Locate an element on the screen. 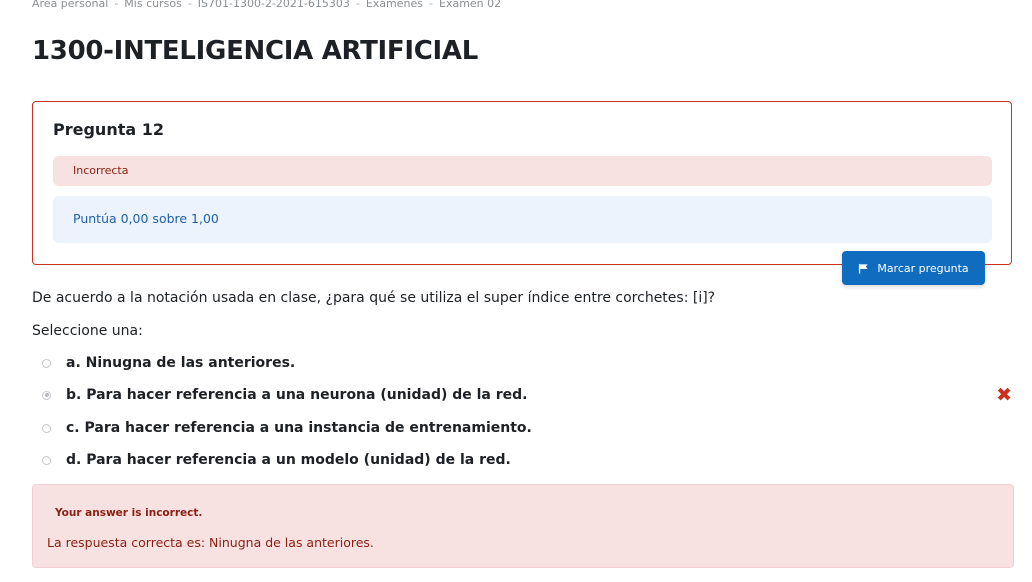 The height and width of the screenshot is (582, 1032). question-state-badge: Incorrecta is located at coordinates (522, 171).